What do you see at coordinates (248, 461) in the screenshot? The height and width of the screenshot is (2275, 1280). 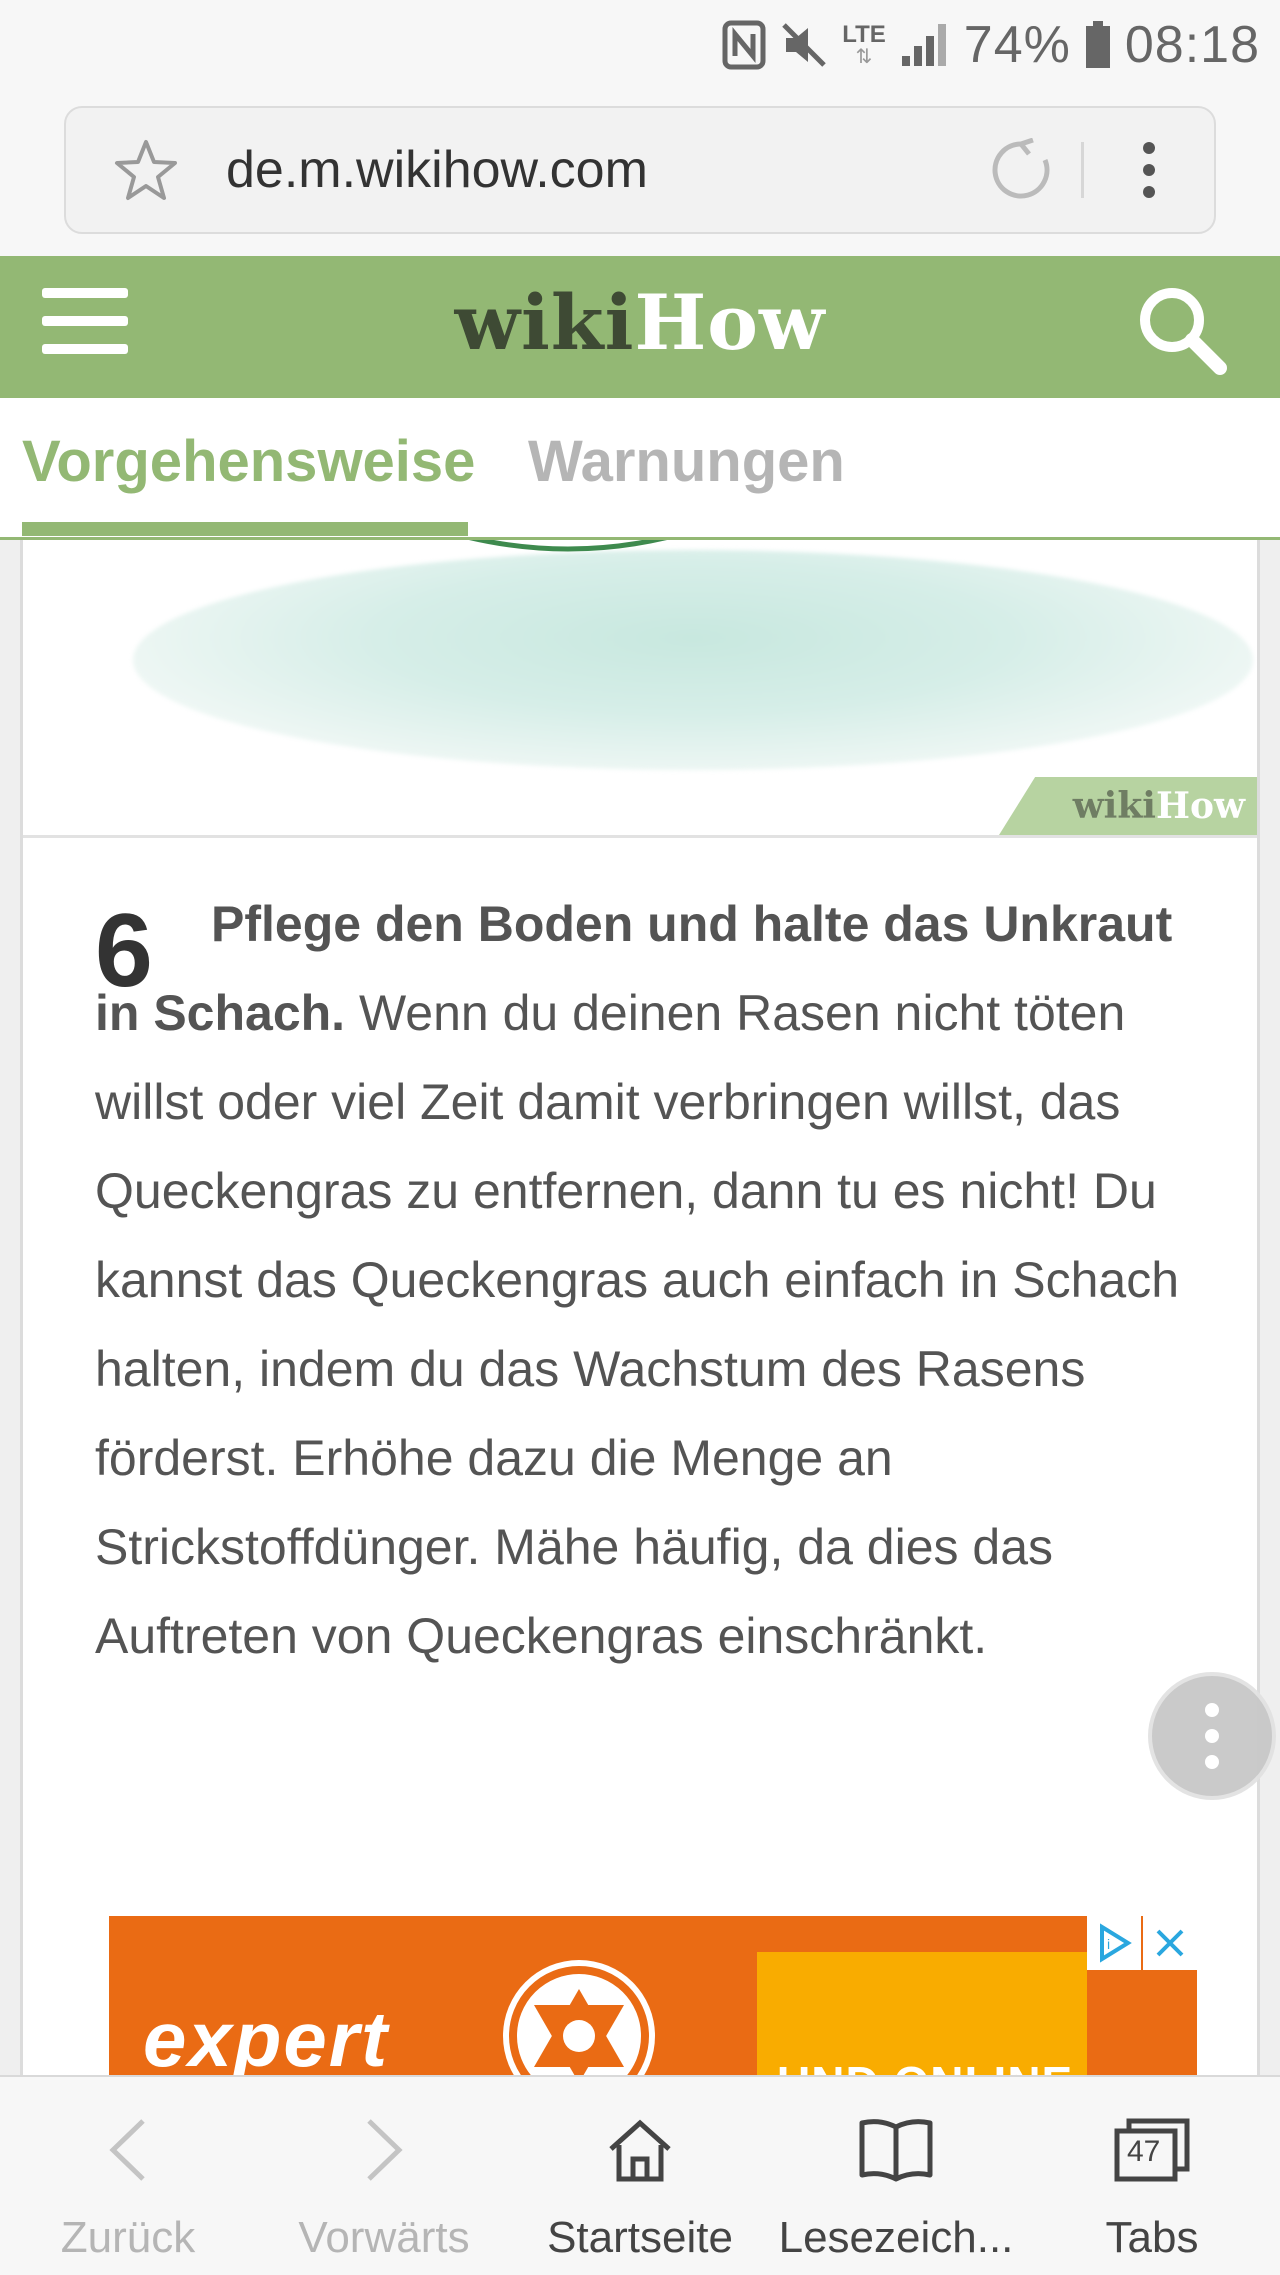 I see `tab-vorgehensweise: Vorgehensweise` at bounding box center [248, 461].